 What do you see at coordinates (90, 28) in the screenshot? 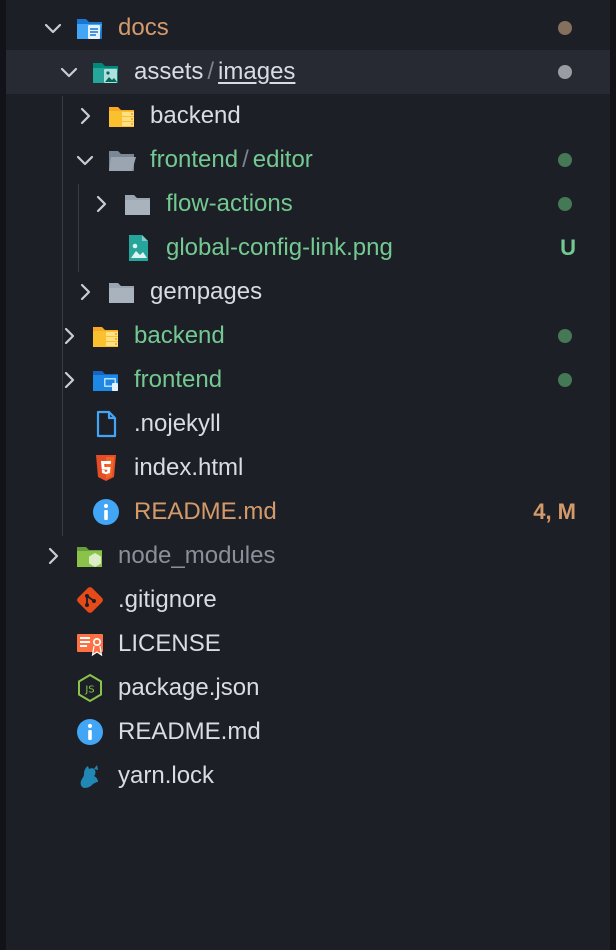
I see `folder-docs-open-icon` at bounding box center [90, 28].